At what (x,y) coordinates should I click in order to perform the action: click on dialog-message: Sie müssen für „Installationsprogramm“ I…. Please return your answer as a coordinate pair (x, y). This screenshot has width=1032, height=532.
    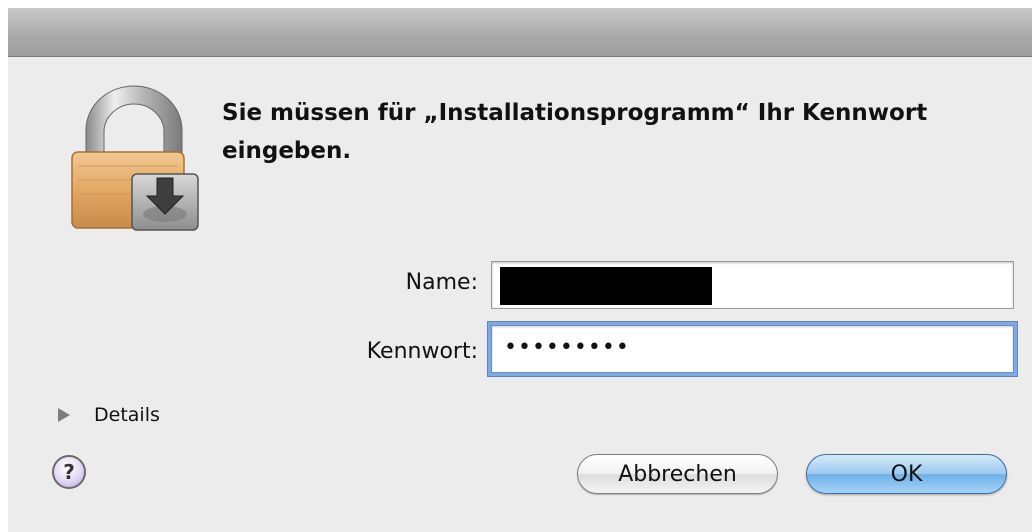
    Looking at the image, I should click on (575, 132).